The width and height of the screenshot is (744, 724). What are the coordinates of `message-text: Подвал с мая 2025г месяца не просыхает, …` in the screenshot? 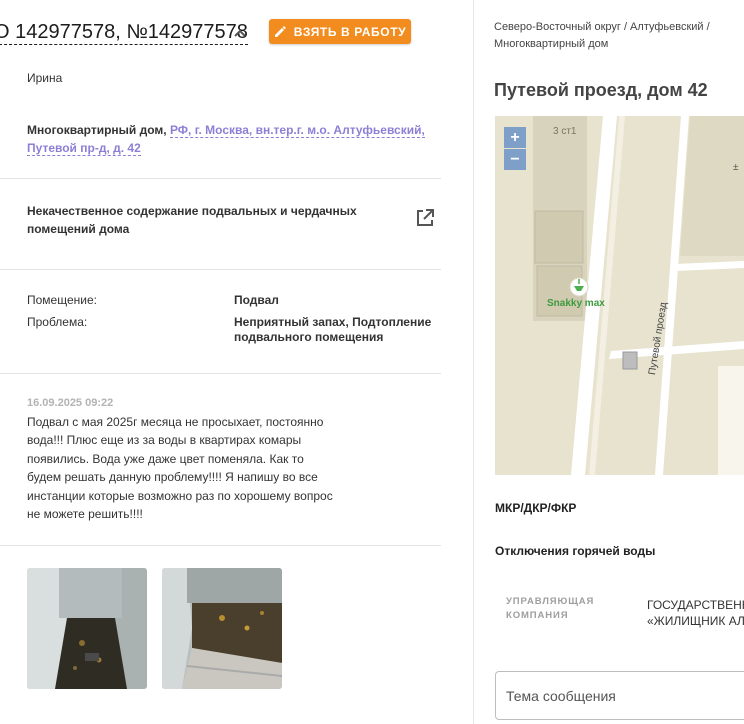 It's located at (180, 468).